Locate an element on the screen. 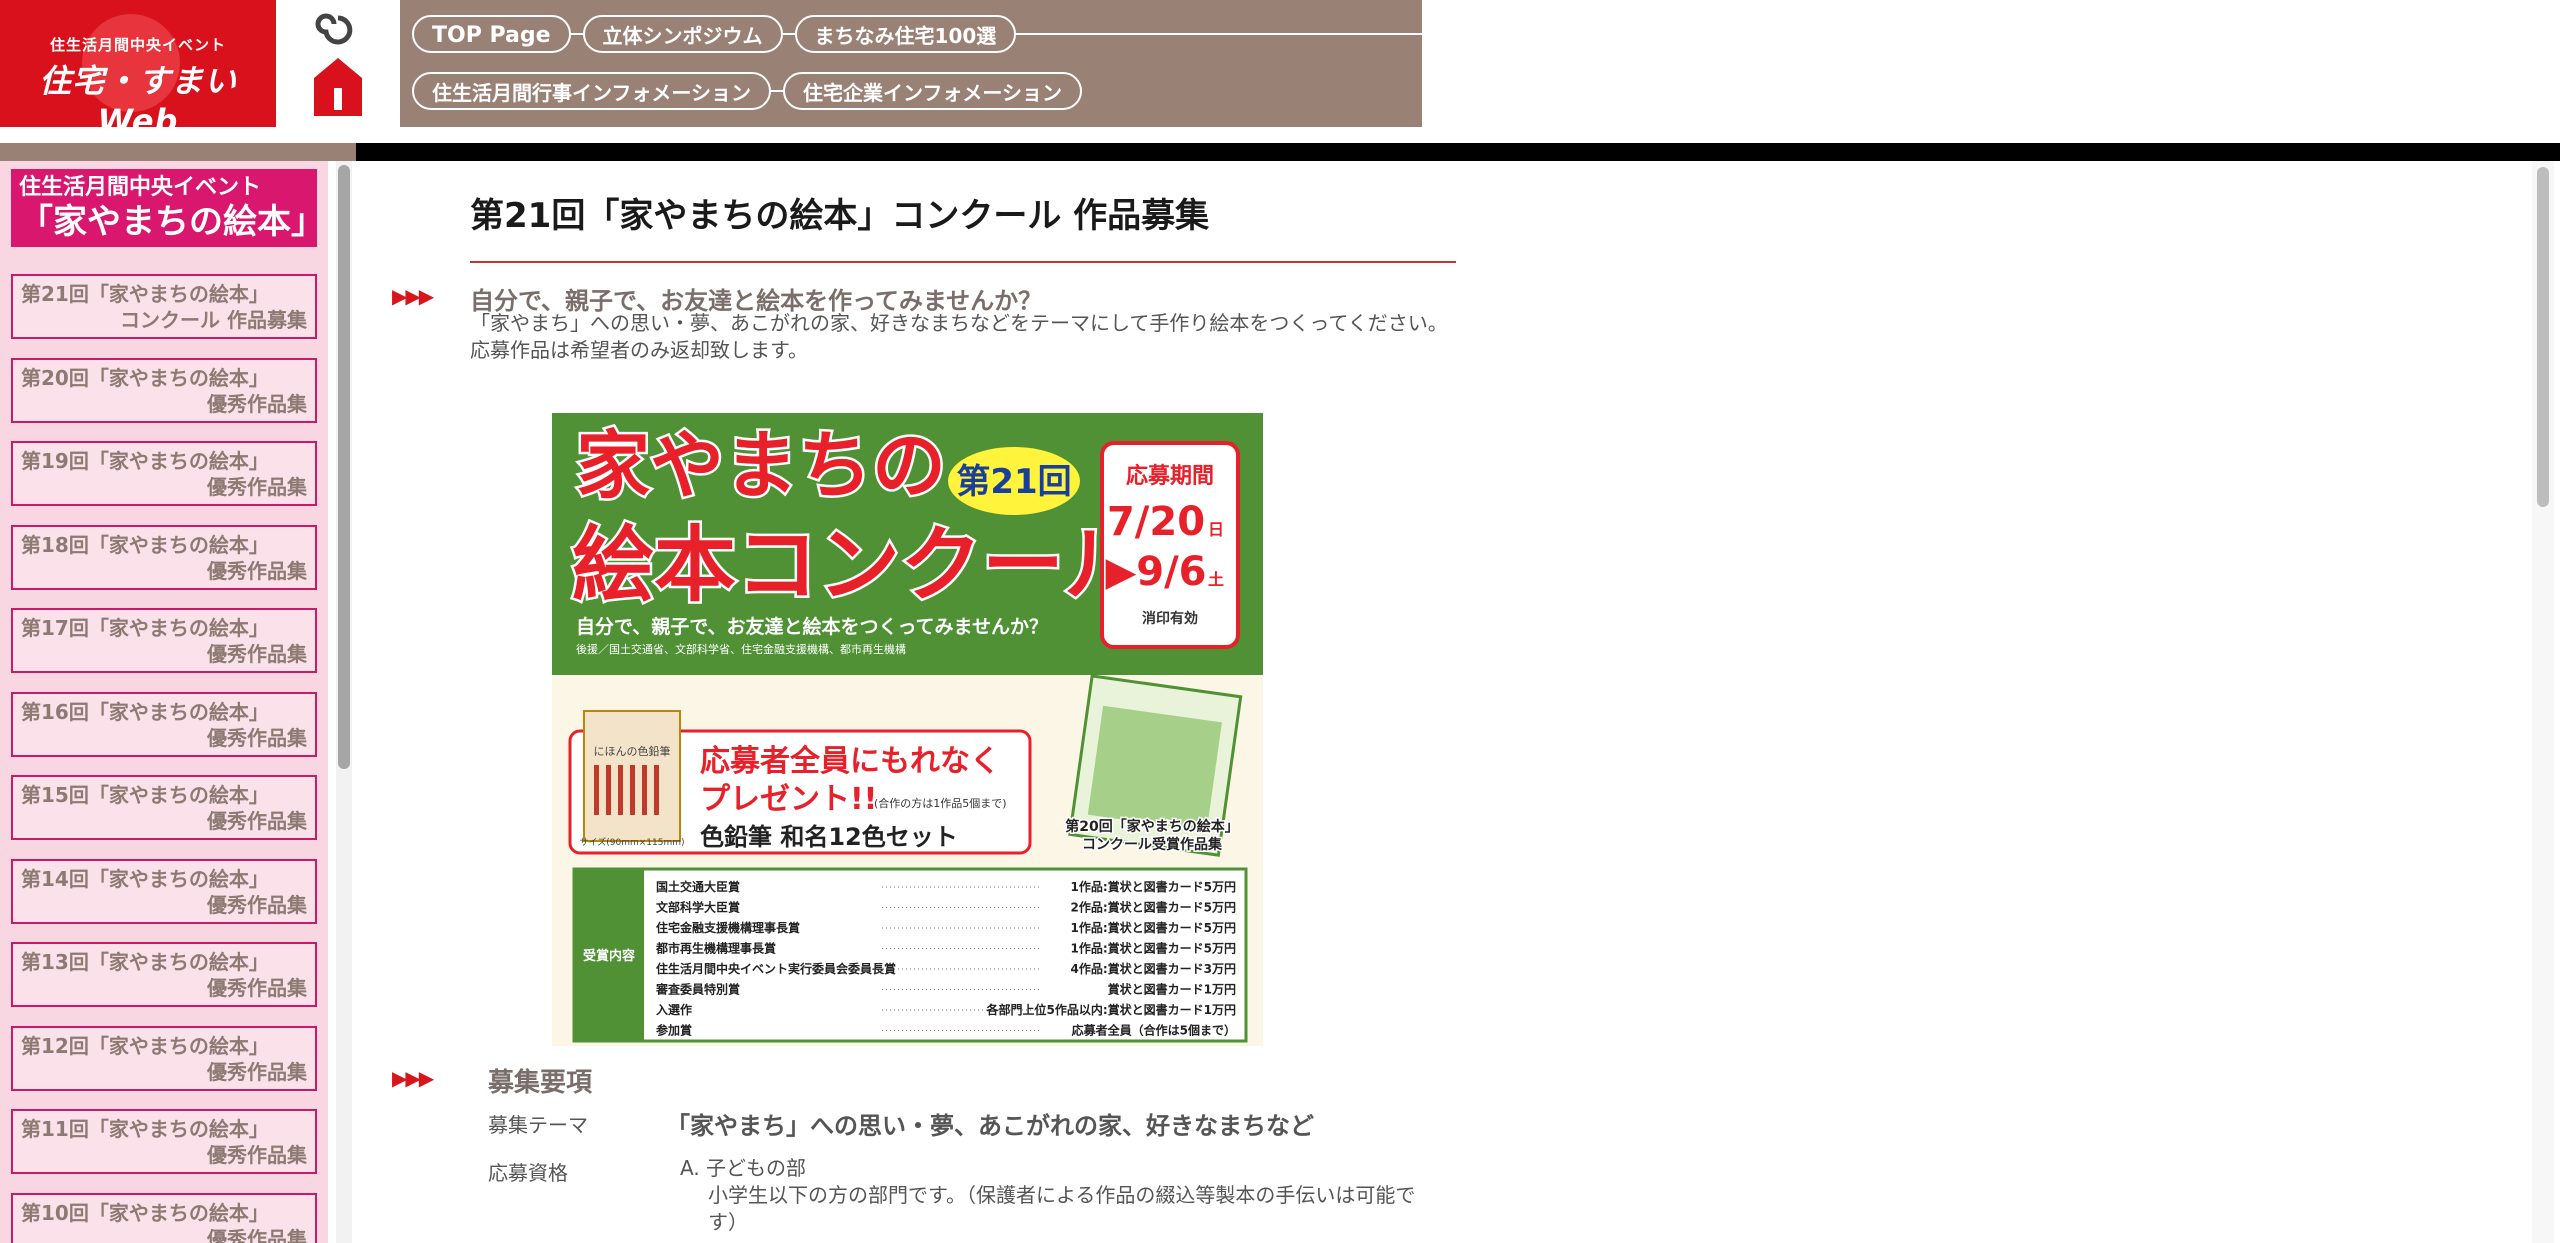 The image size is (2560, 1243). header-band-left is located at coordinates (178, 152).